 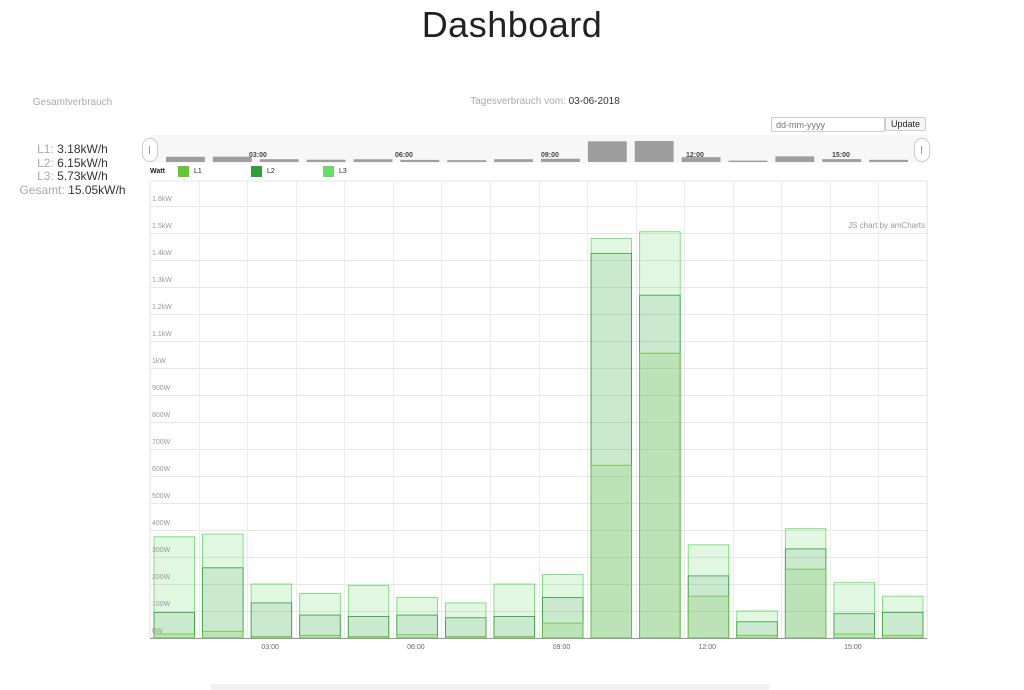 What do you see at coordinates (707, 647) in the screenshot?
I see `x-tick-label: 12:00` at bounding box center [707, 647].